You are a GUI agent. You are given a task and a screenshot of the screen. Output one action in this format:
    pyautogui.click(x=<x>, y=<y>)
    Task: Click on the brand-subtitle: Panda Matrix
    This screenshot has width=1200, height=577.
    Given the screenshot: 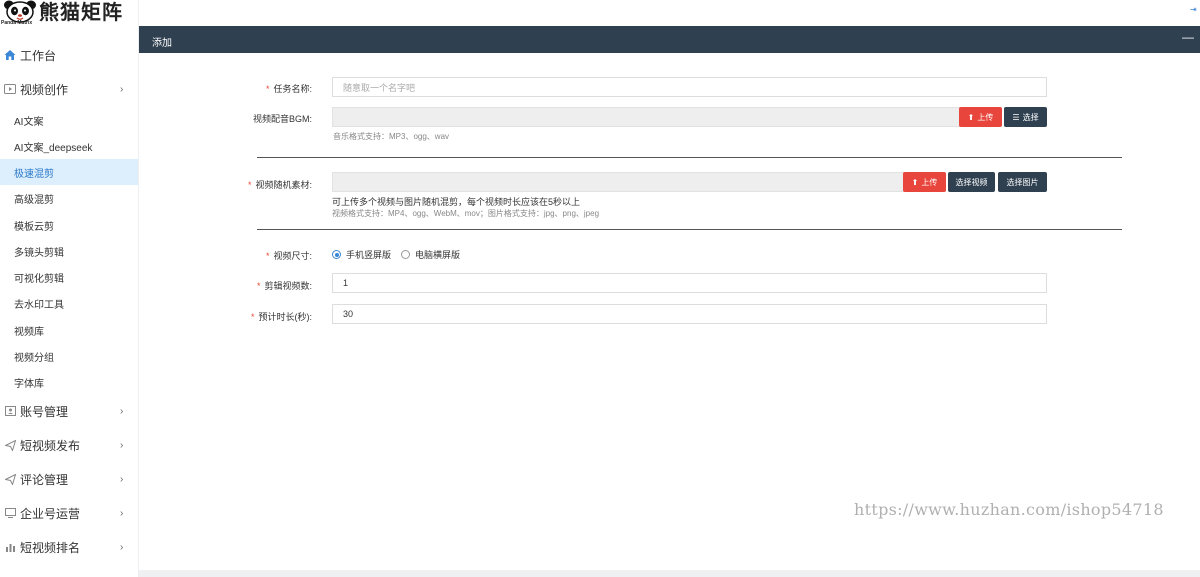 What is the action you would take?
    pyautogui.click(x=17, y=23)
    